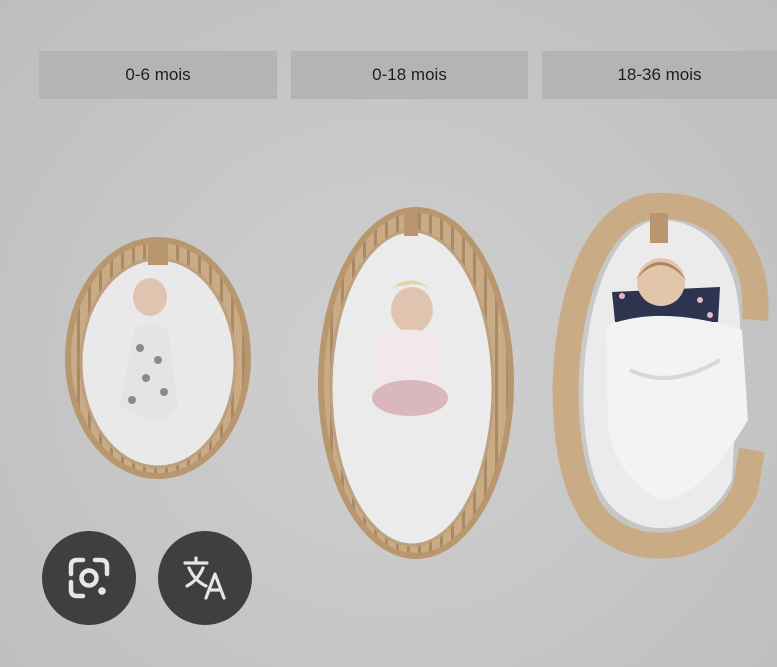 The height and width of the screenshot is (667, 777). Describe the element at coordinates (416, 383) in the screenshot. I see `large-oval-crib` at that location.